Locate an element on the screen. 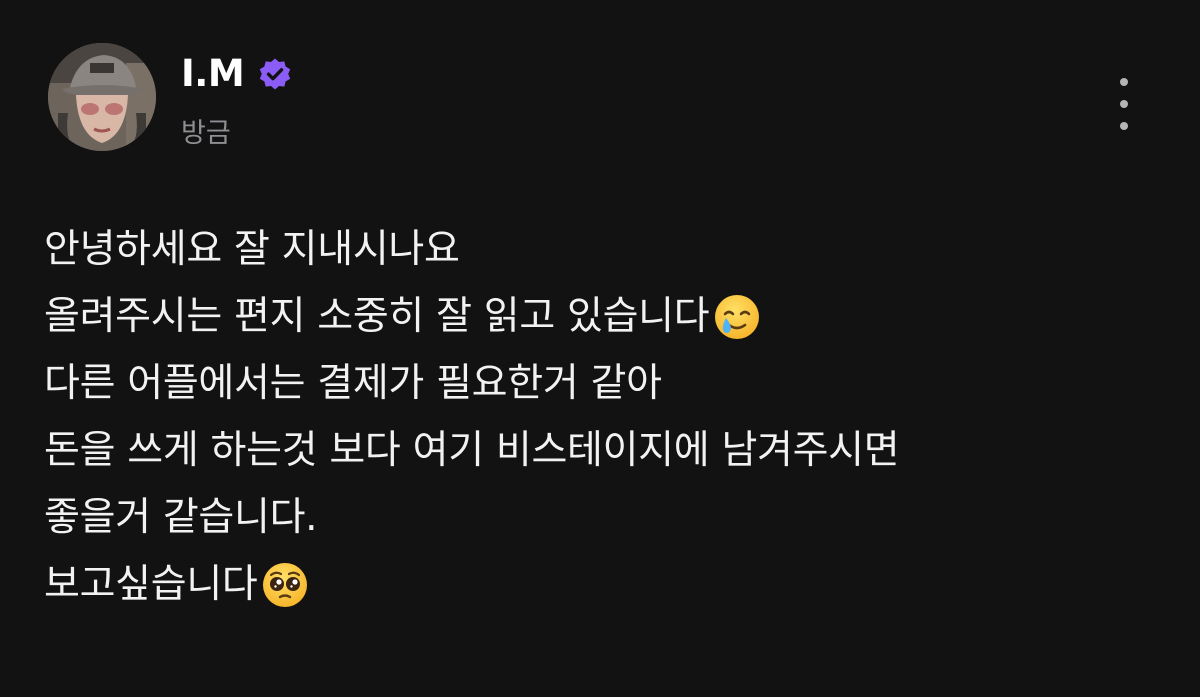 This screenshot has height=697, width=1200. verified-badge-icon is located at coordinates (275, 74).